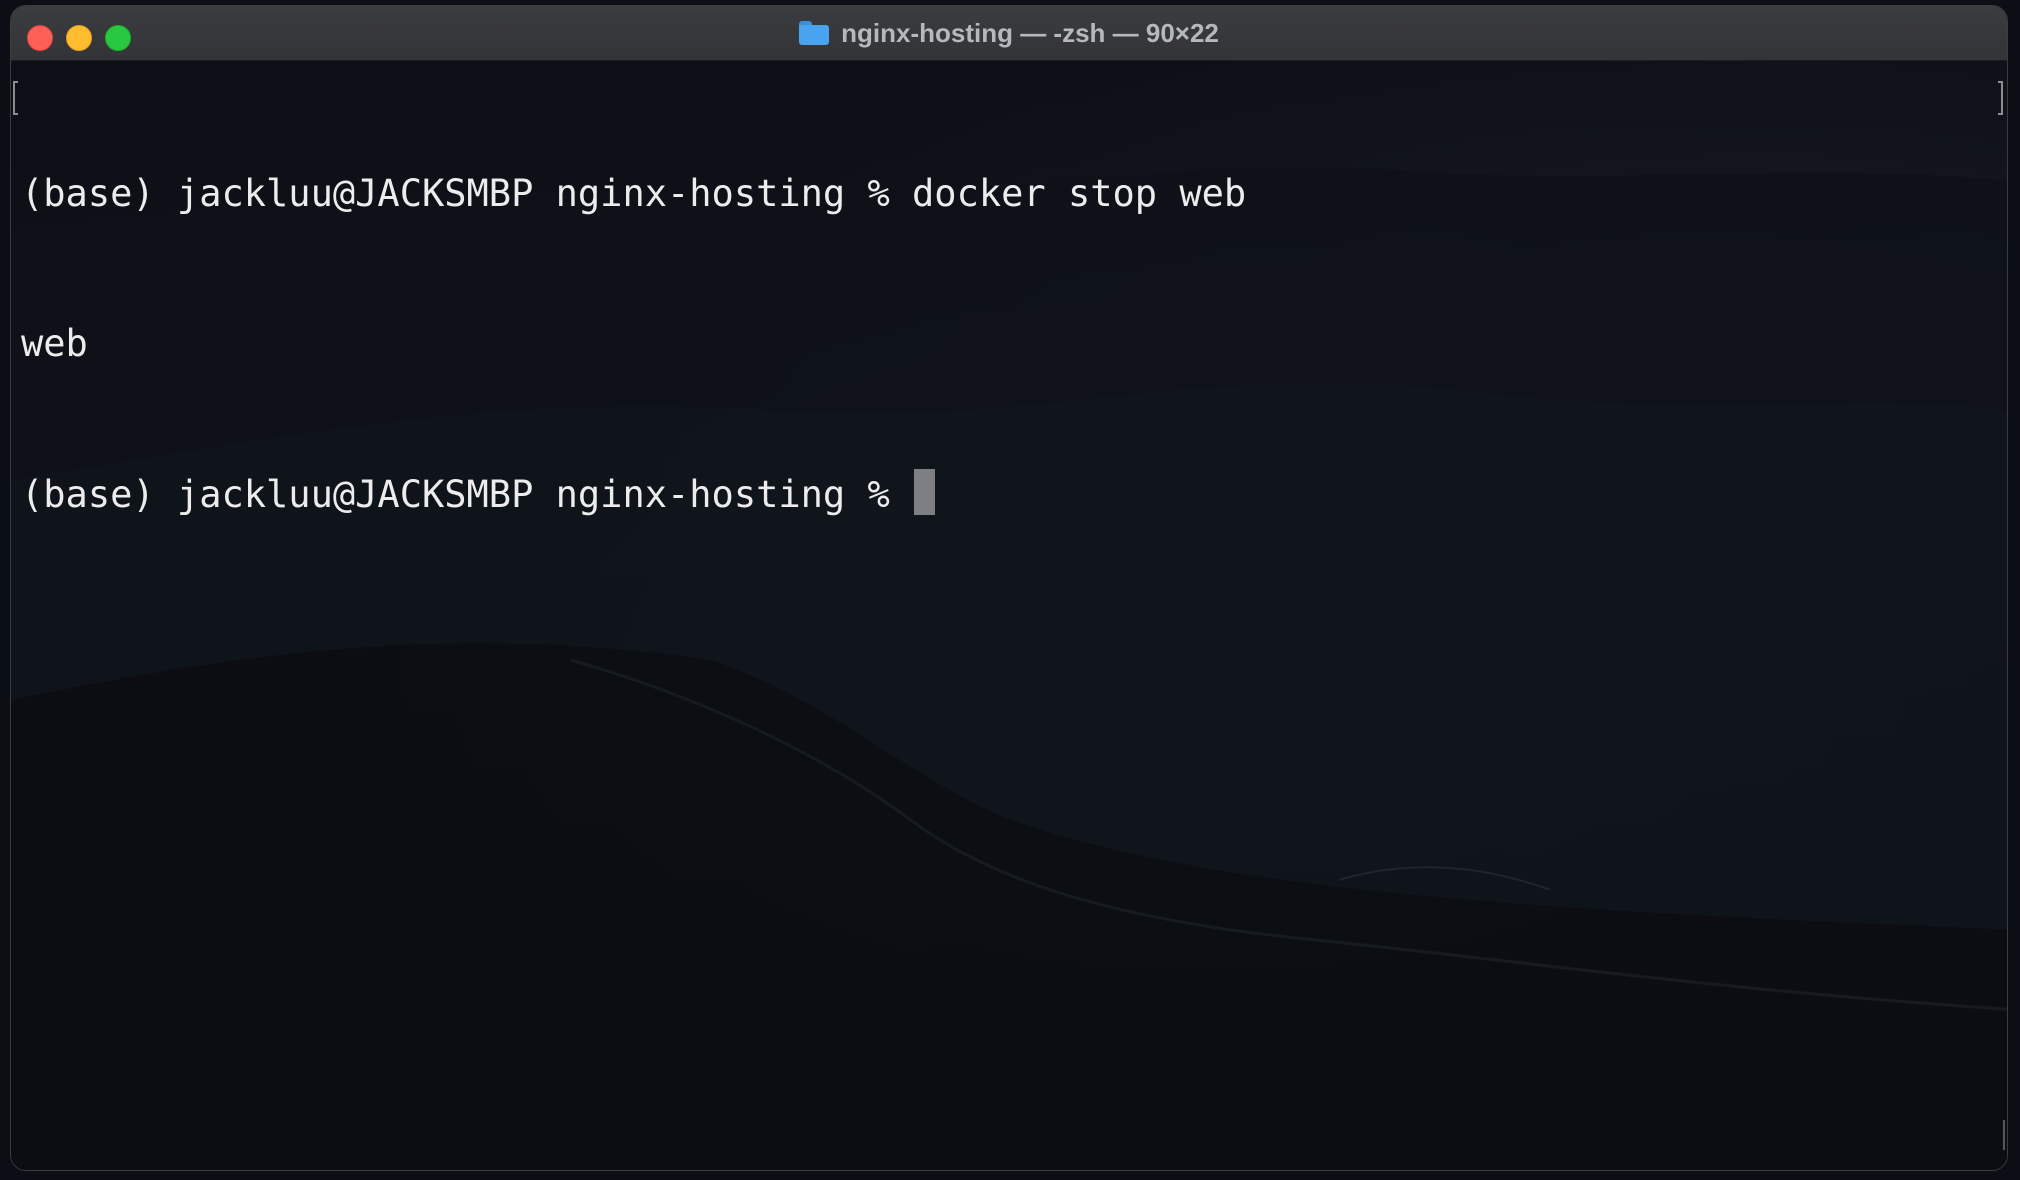 Image resolution: width=2020 pixels, height=1180 pixels. Describe the element at coordinates (814, 33) in the screenshot. I see `folder-icon` at that location.